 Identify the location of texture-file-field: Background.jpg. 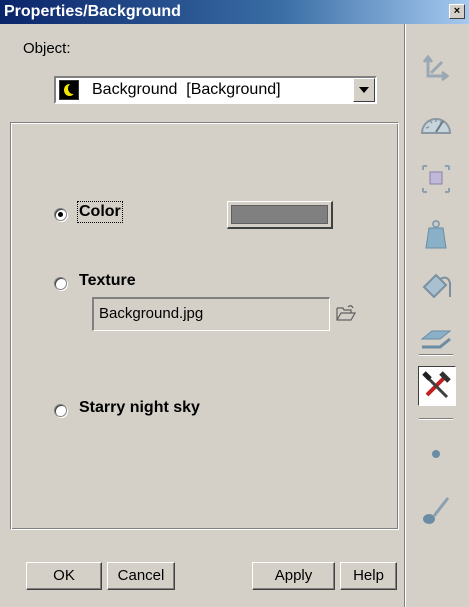
(211, 314).